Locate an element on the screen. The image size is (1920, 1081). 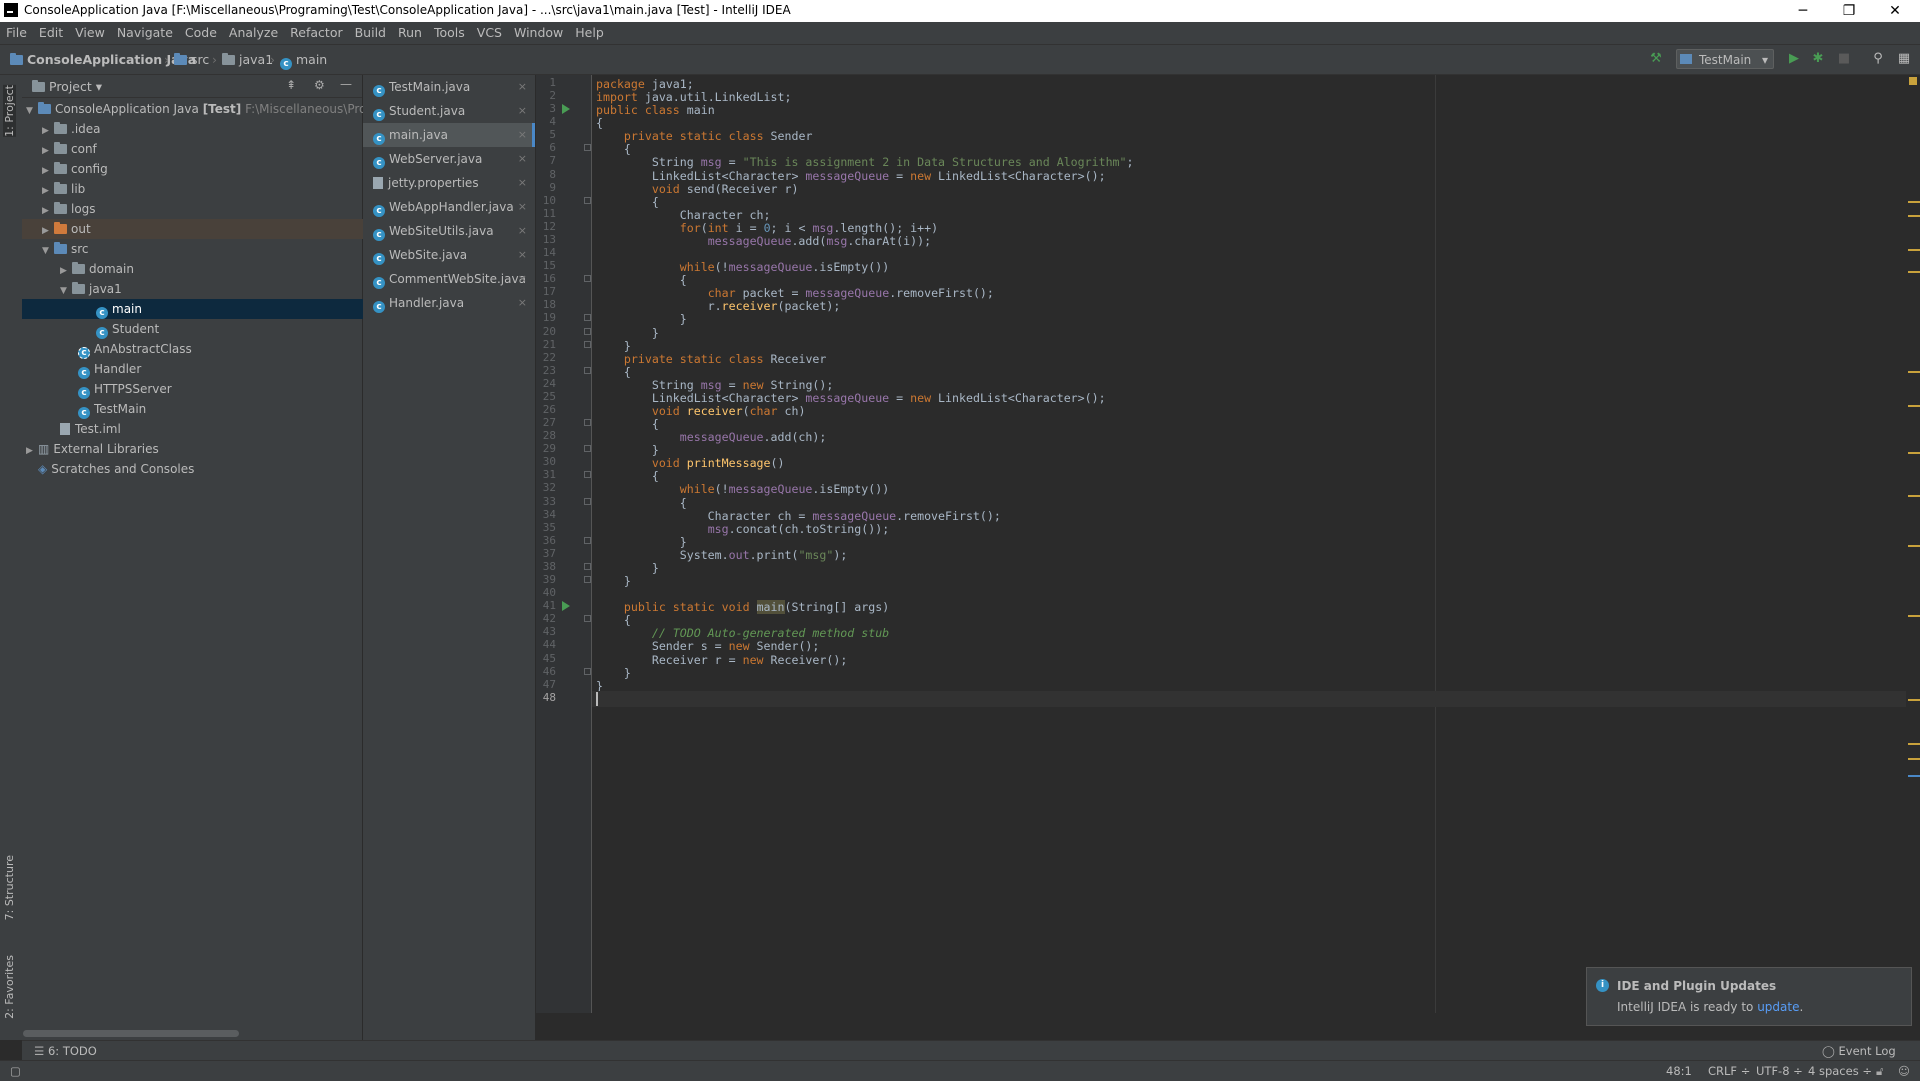
stop-icon: ■ is located at coordinates (1844, 59).